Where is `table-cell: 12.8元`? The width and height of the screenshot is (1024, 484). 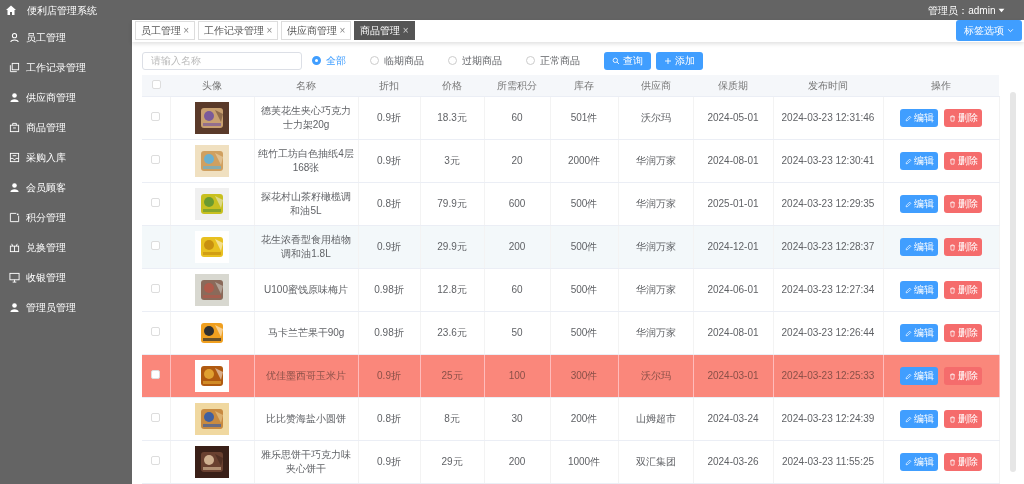
table-cell: 12.8元 is located at coordinates (452, 290).